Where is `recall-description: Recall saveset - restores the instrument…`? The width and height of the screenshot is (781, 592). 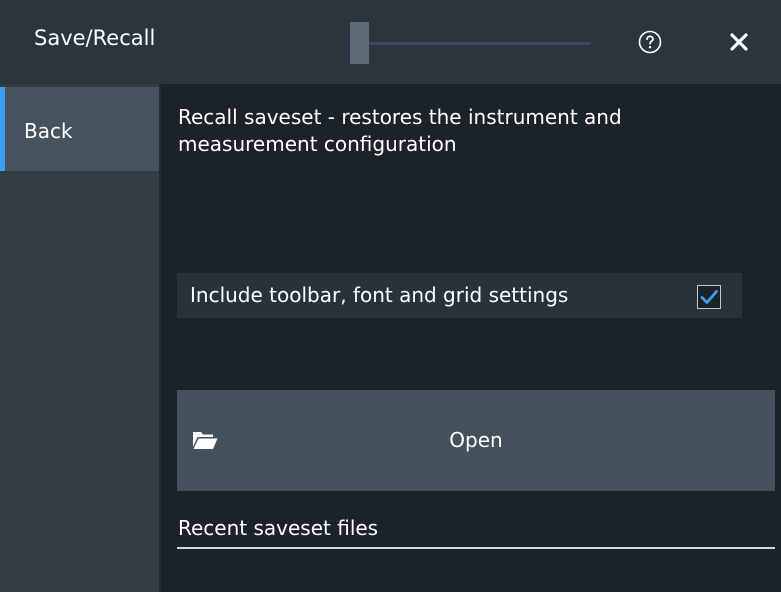 recall-description: Recall saveset - restores the instrument… is located at coordinates (400, 130).